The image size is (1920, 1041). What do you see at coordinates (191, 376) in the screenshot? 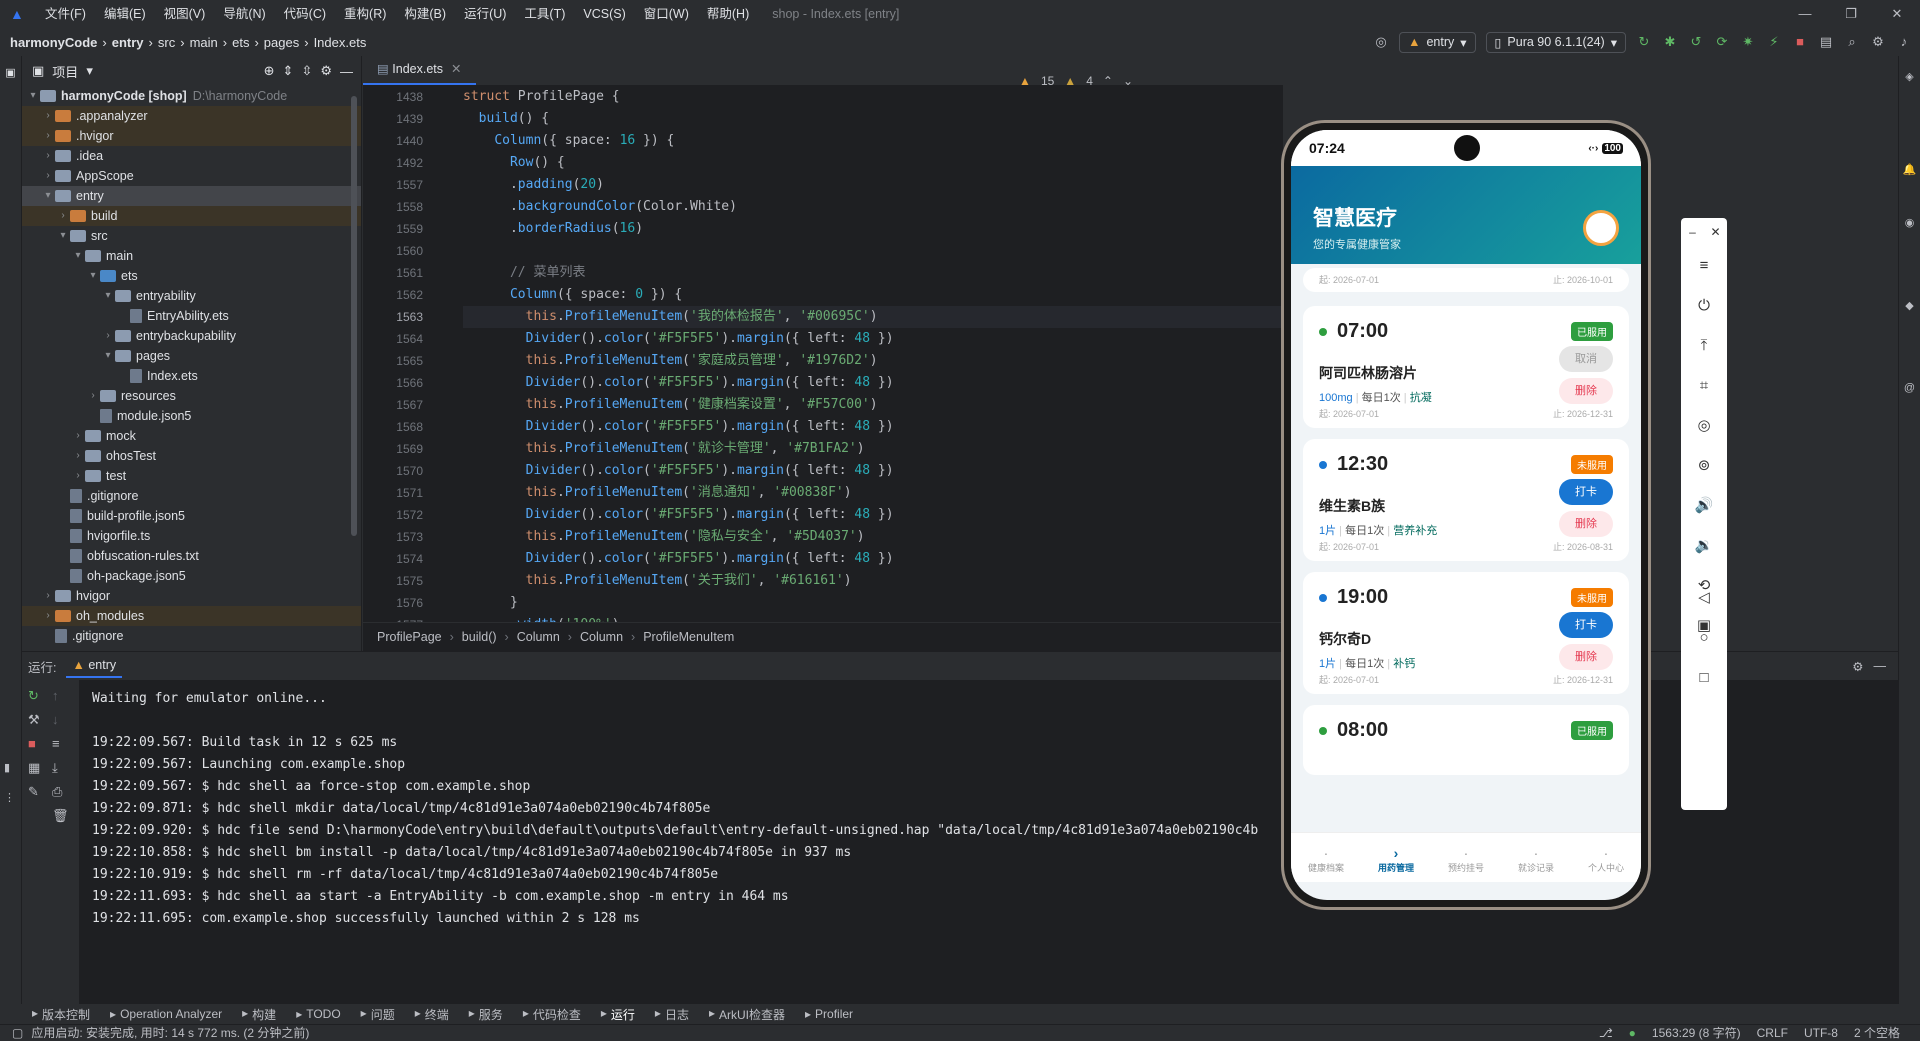
I see `tree-item: Index.ets` at bounding box center [191, 376].